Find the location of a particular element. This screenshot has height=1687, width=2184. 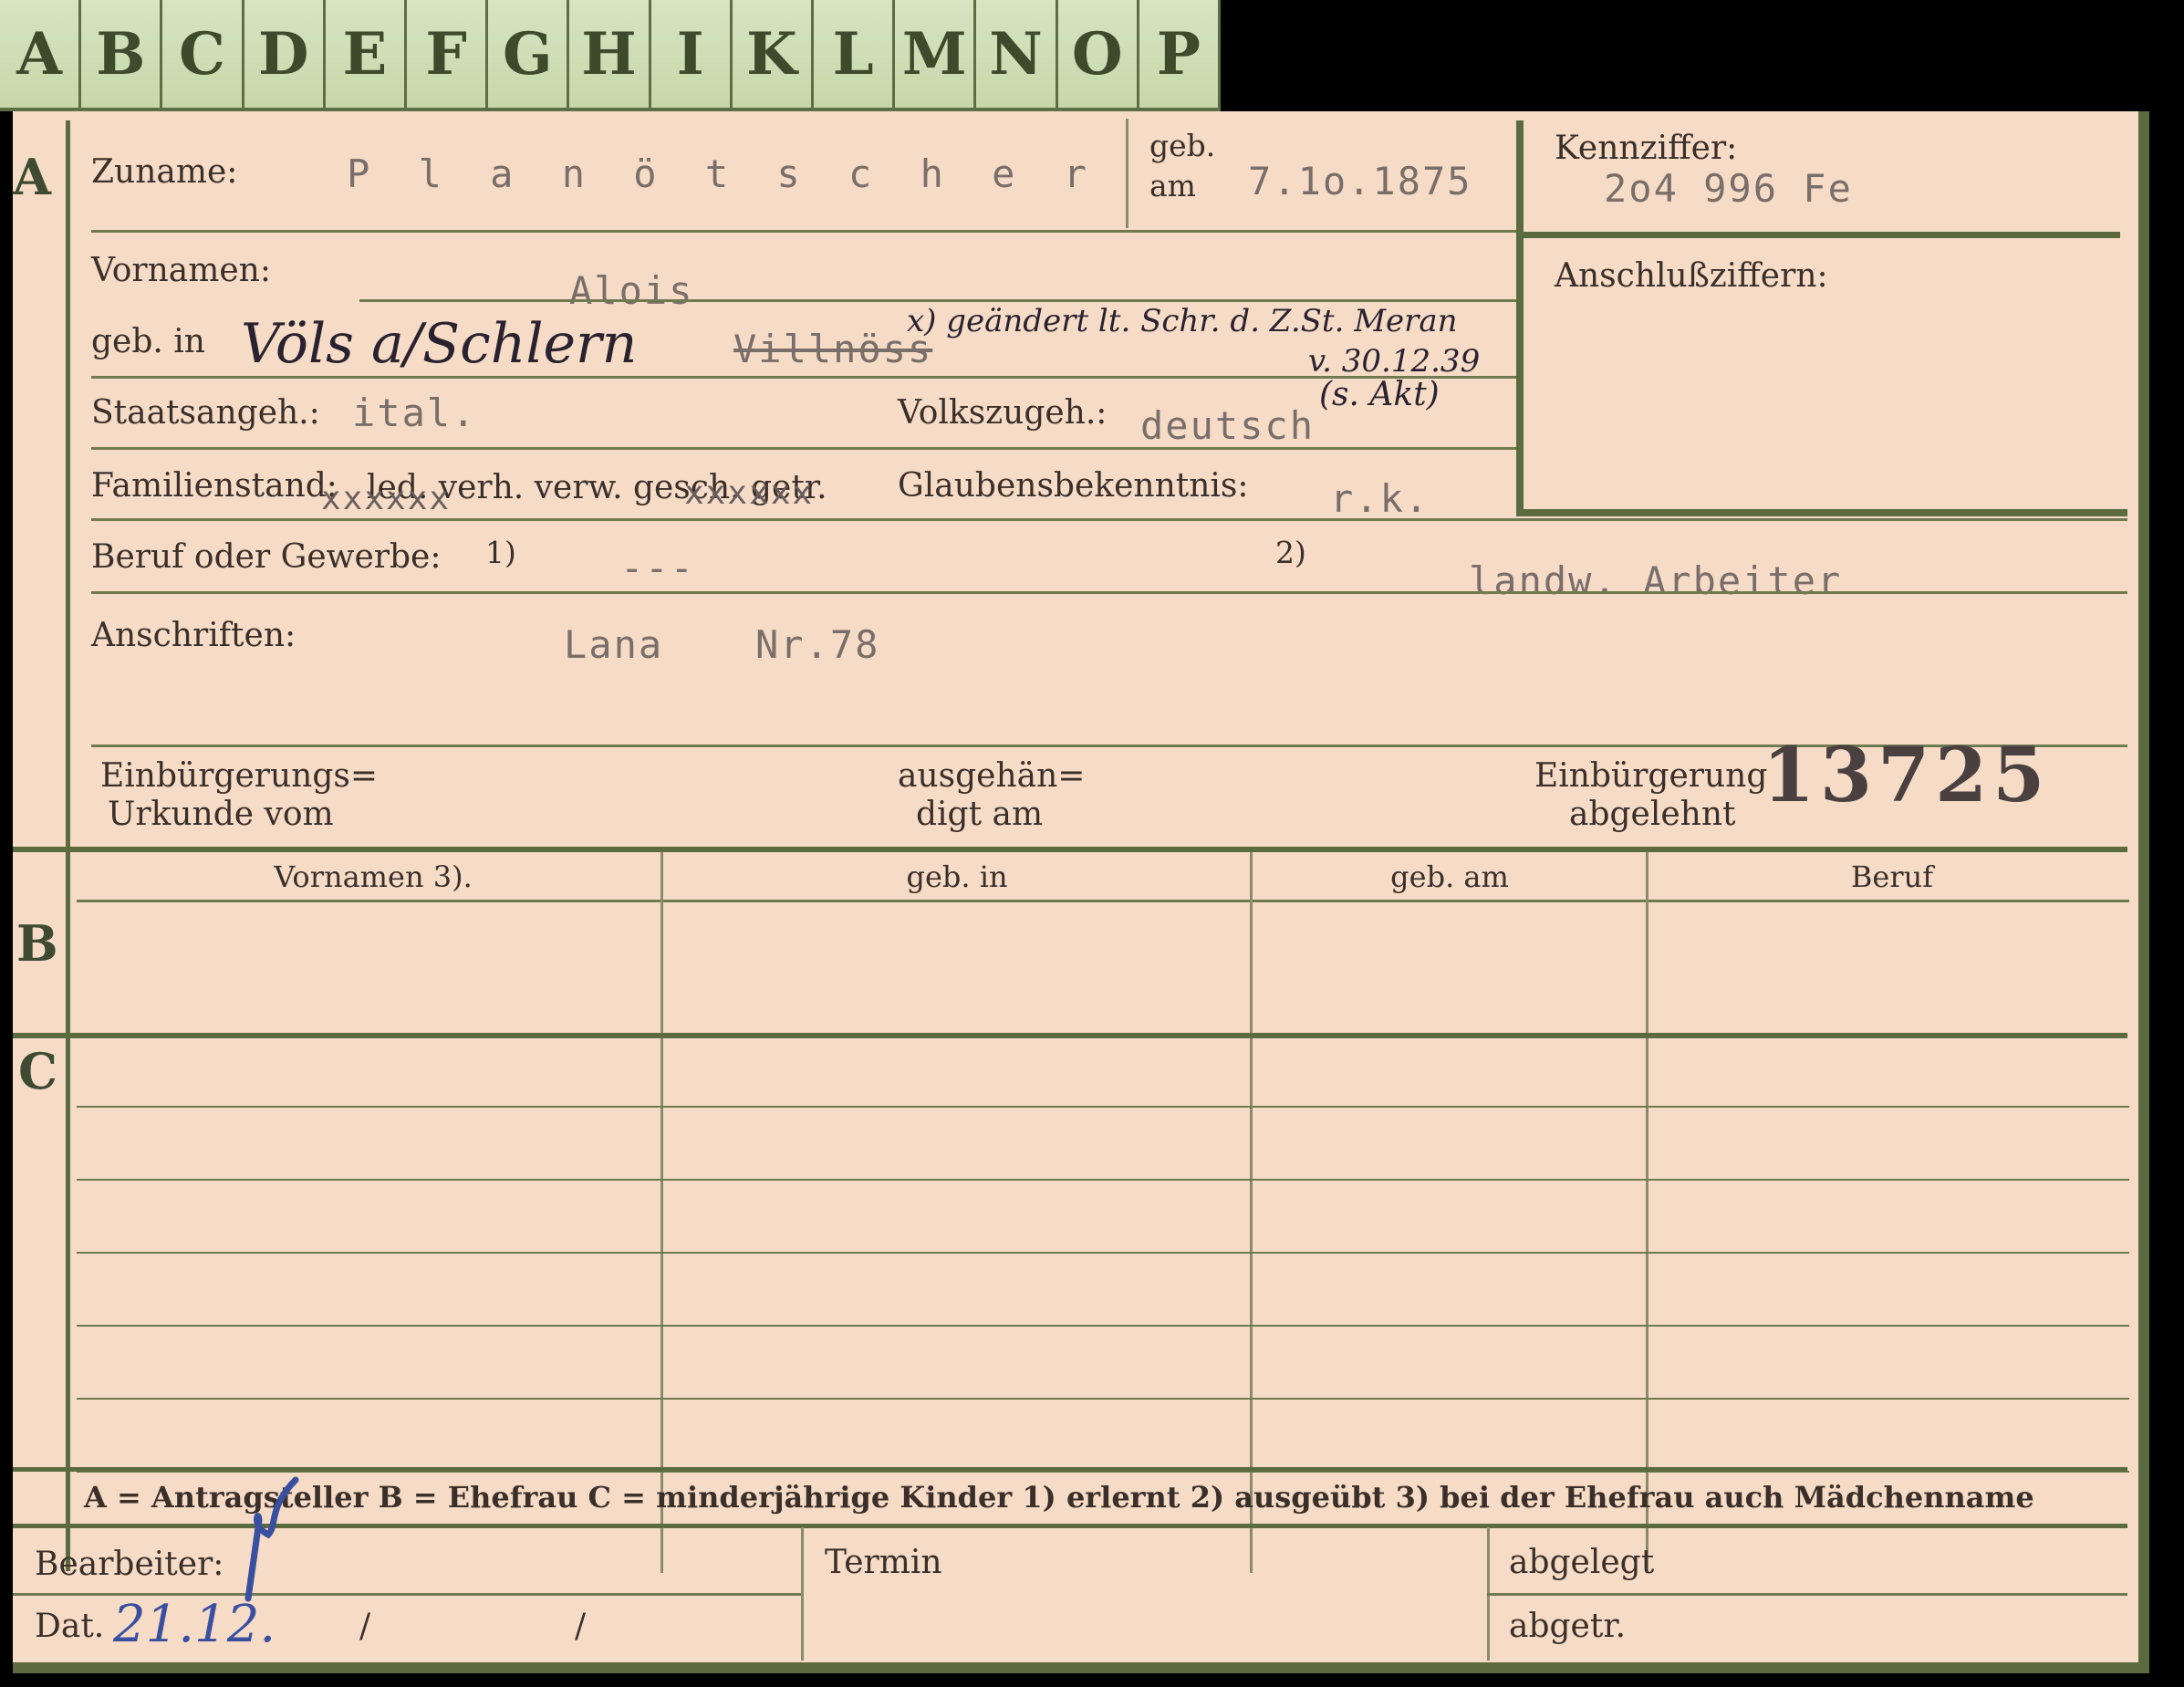

geb-am-label-bottom: am is located at coordinates (1172, 186).